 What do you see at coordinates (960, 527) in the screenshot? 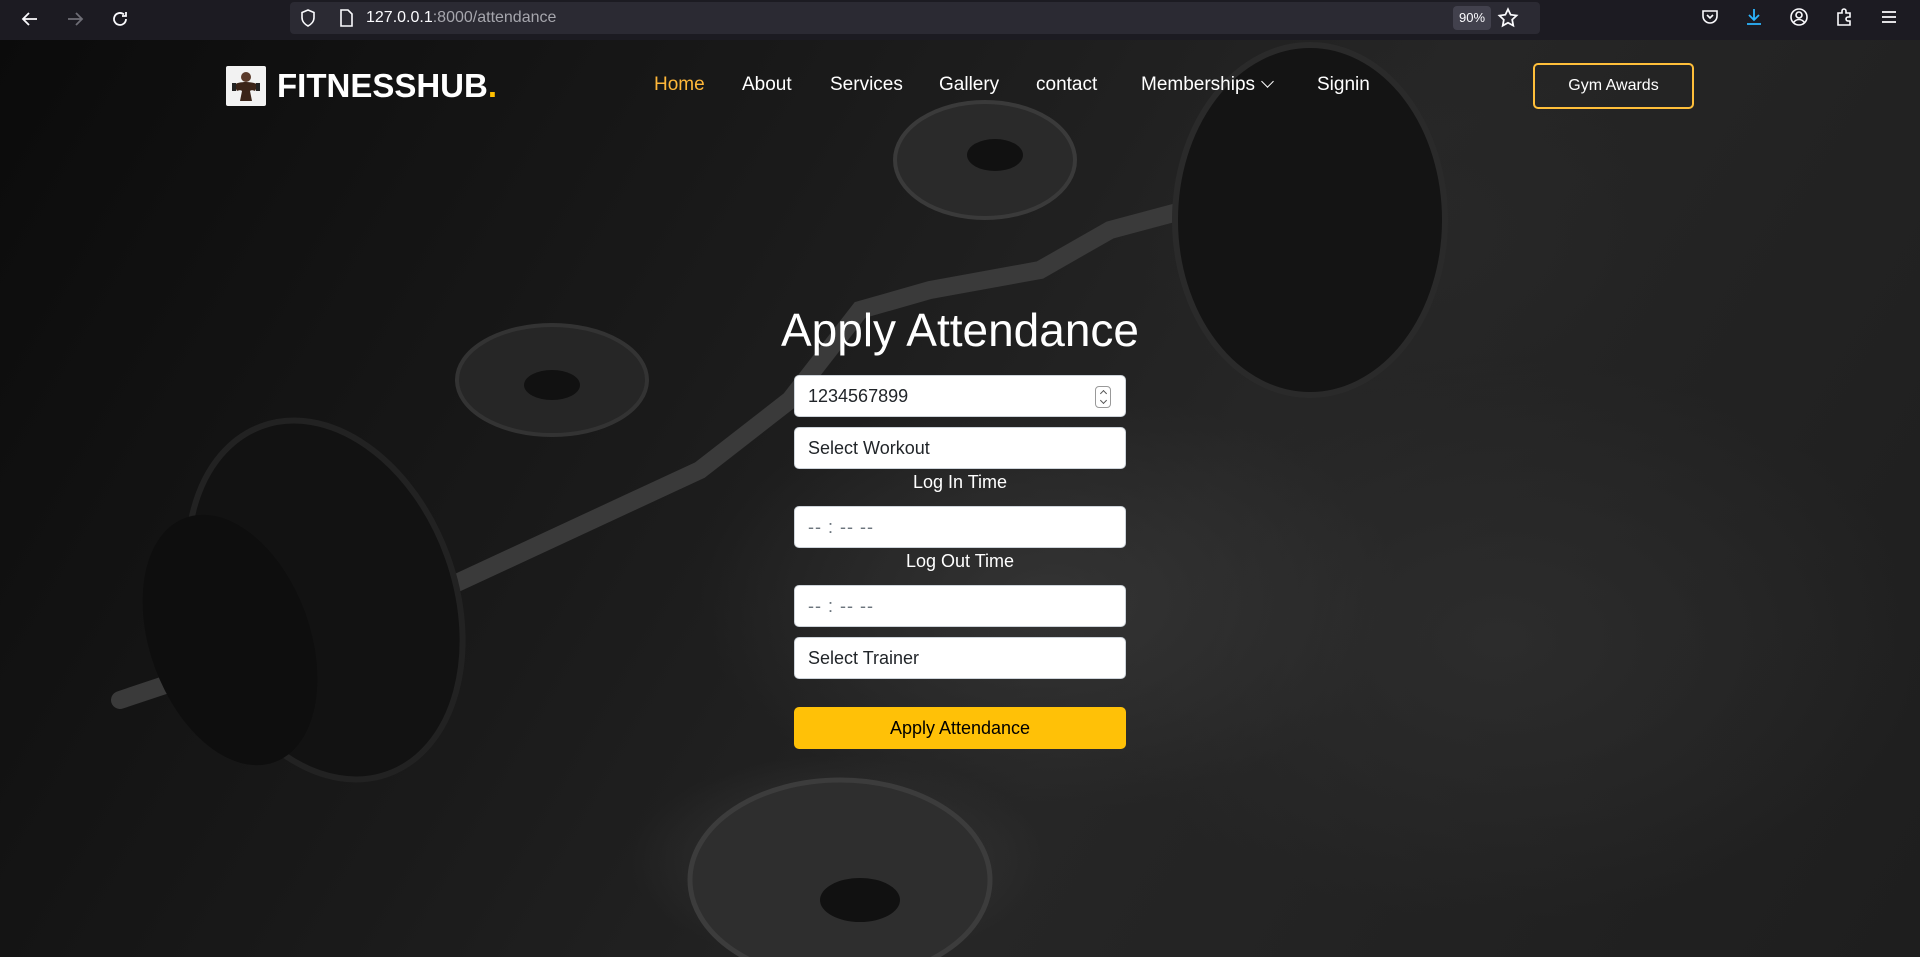
I see `login-time-input: -- : -- --` at bounding box center [960, 527].